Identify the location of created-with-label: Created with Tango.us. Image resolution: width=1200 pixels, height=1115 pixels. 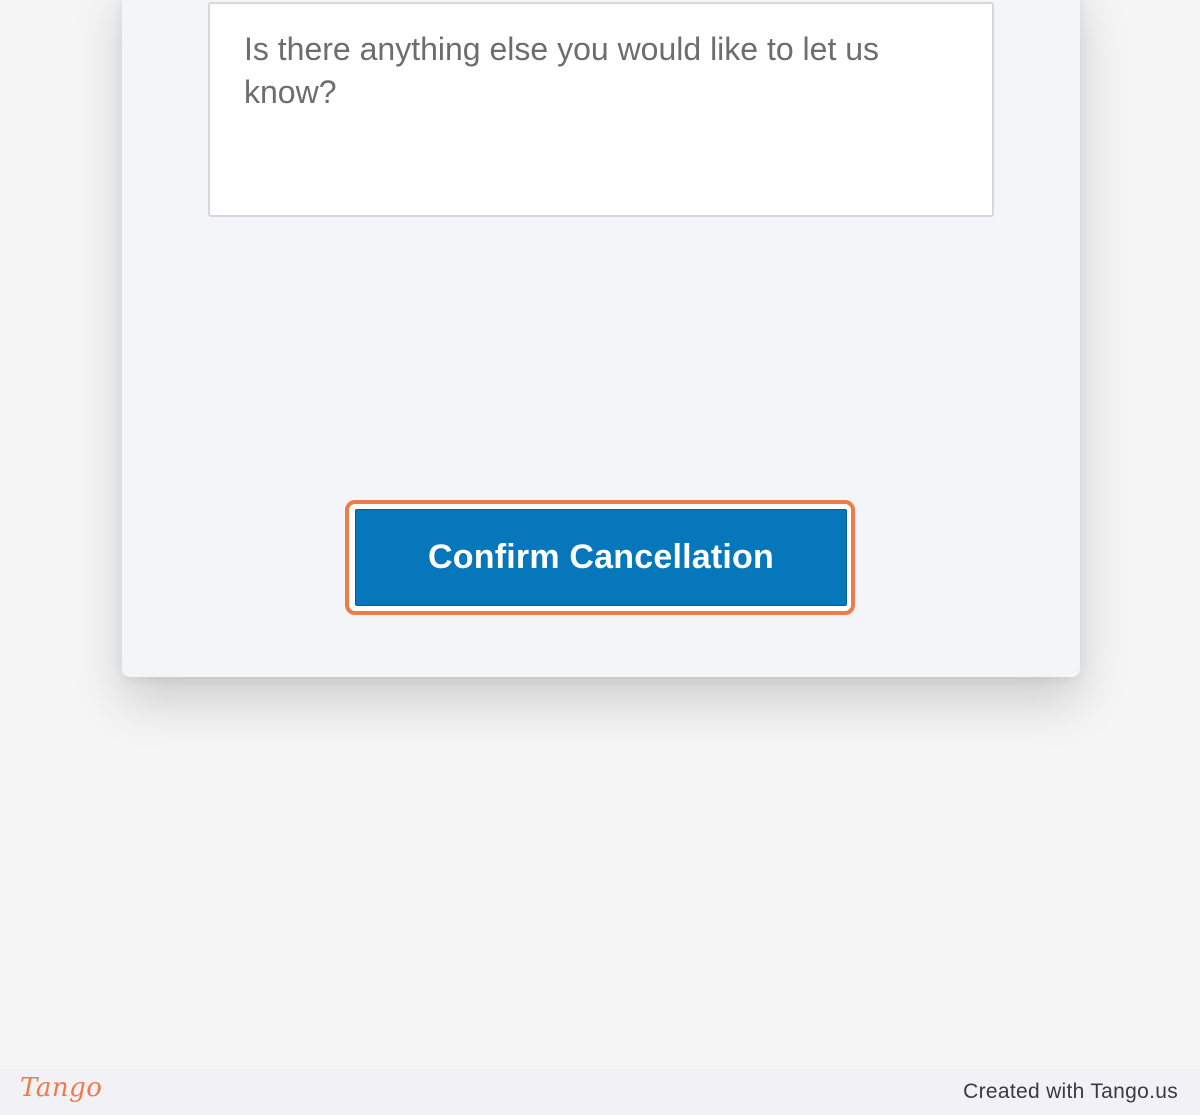
(1070, 1091).